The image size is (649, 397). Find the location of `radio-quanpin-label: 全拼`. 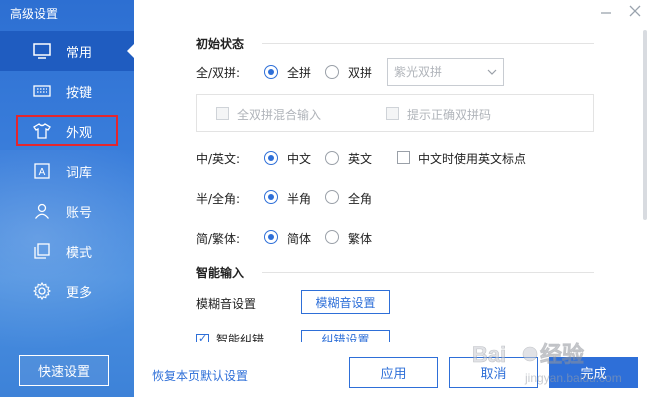

radio-quanpin-label: 全拼 is located at coordinates (299, 73).